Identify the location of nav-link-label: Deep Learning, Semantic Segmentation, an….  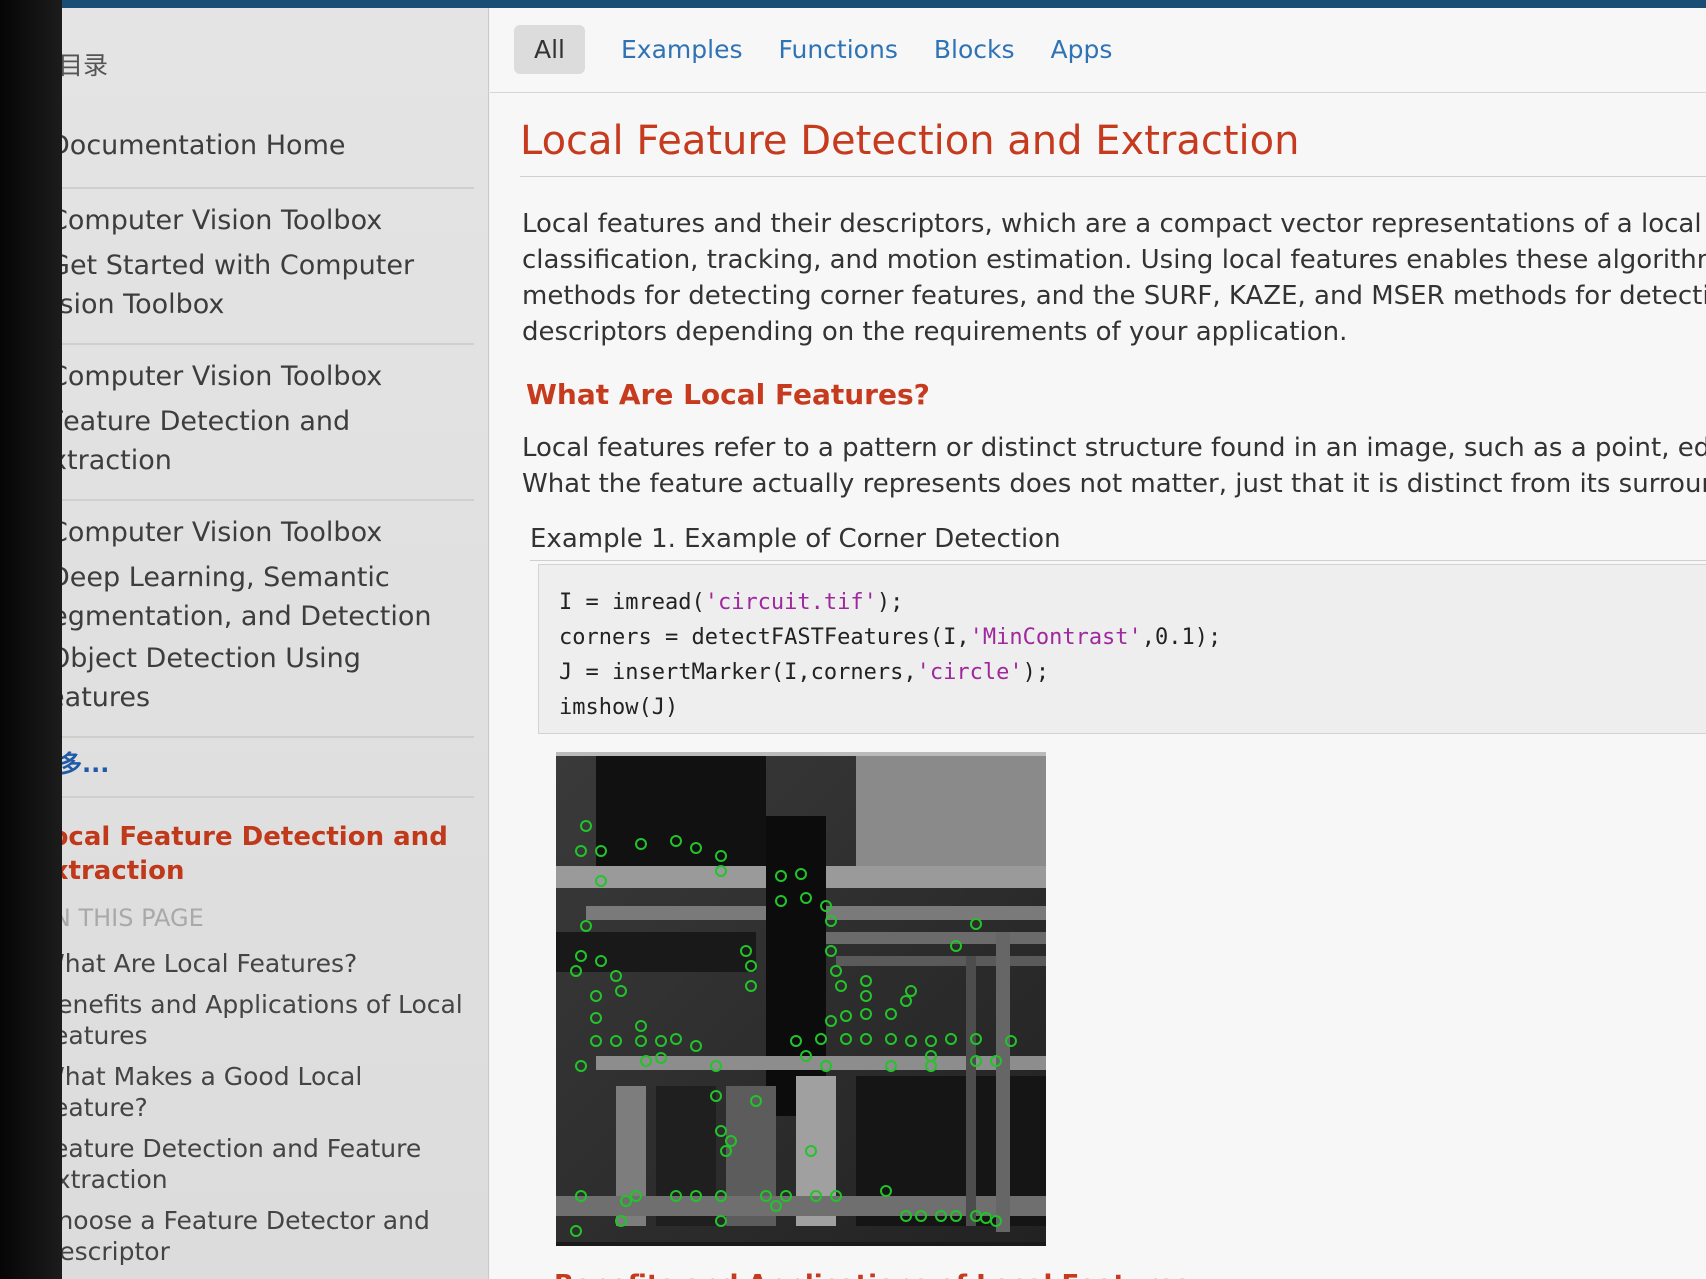
(233, 597).